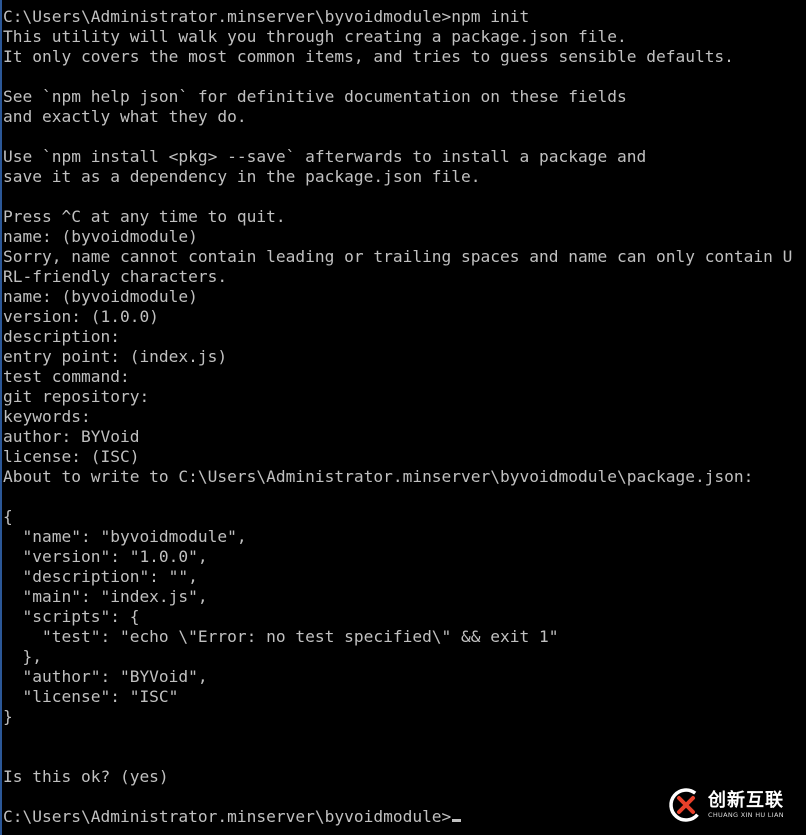 Image resolution: width=806 pixels, height=835 pixels. I want to click on watermark: 创新互联 CHUANG XIN HU LIAN, so click(732, 805).